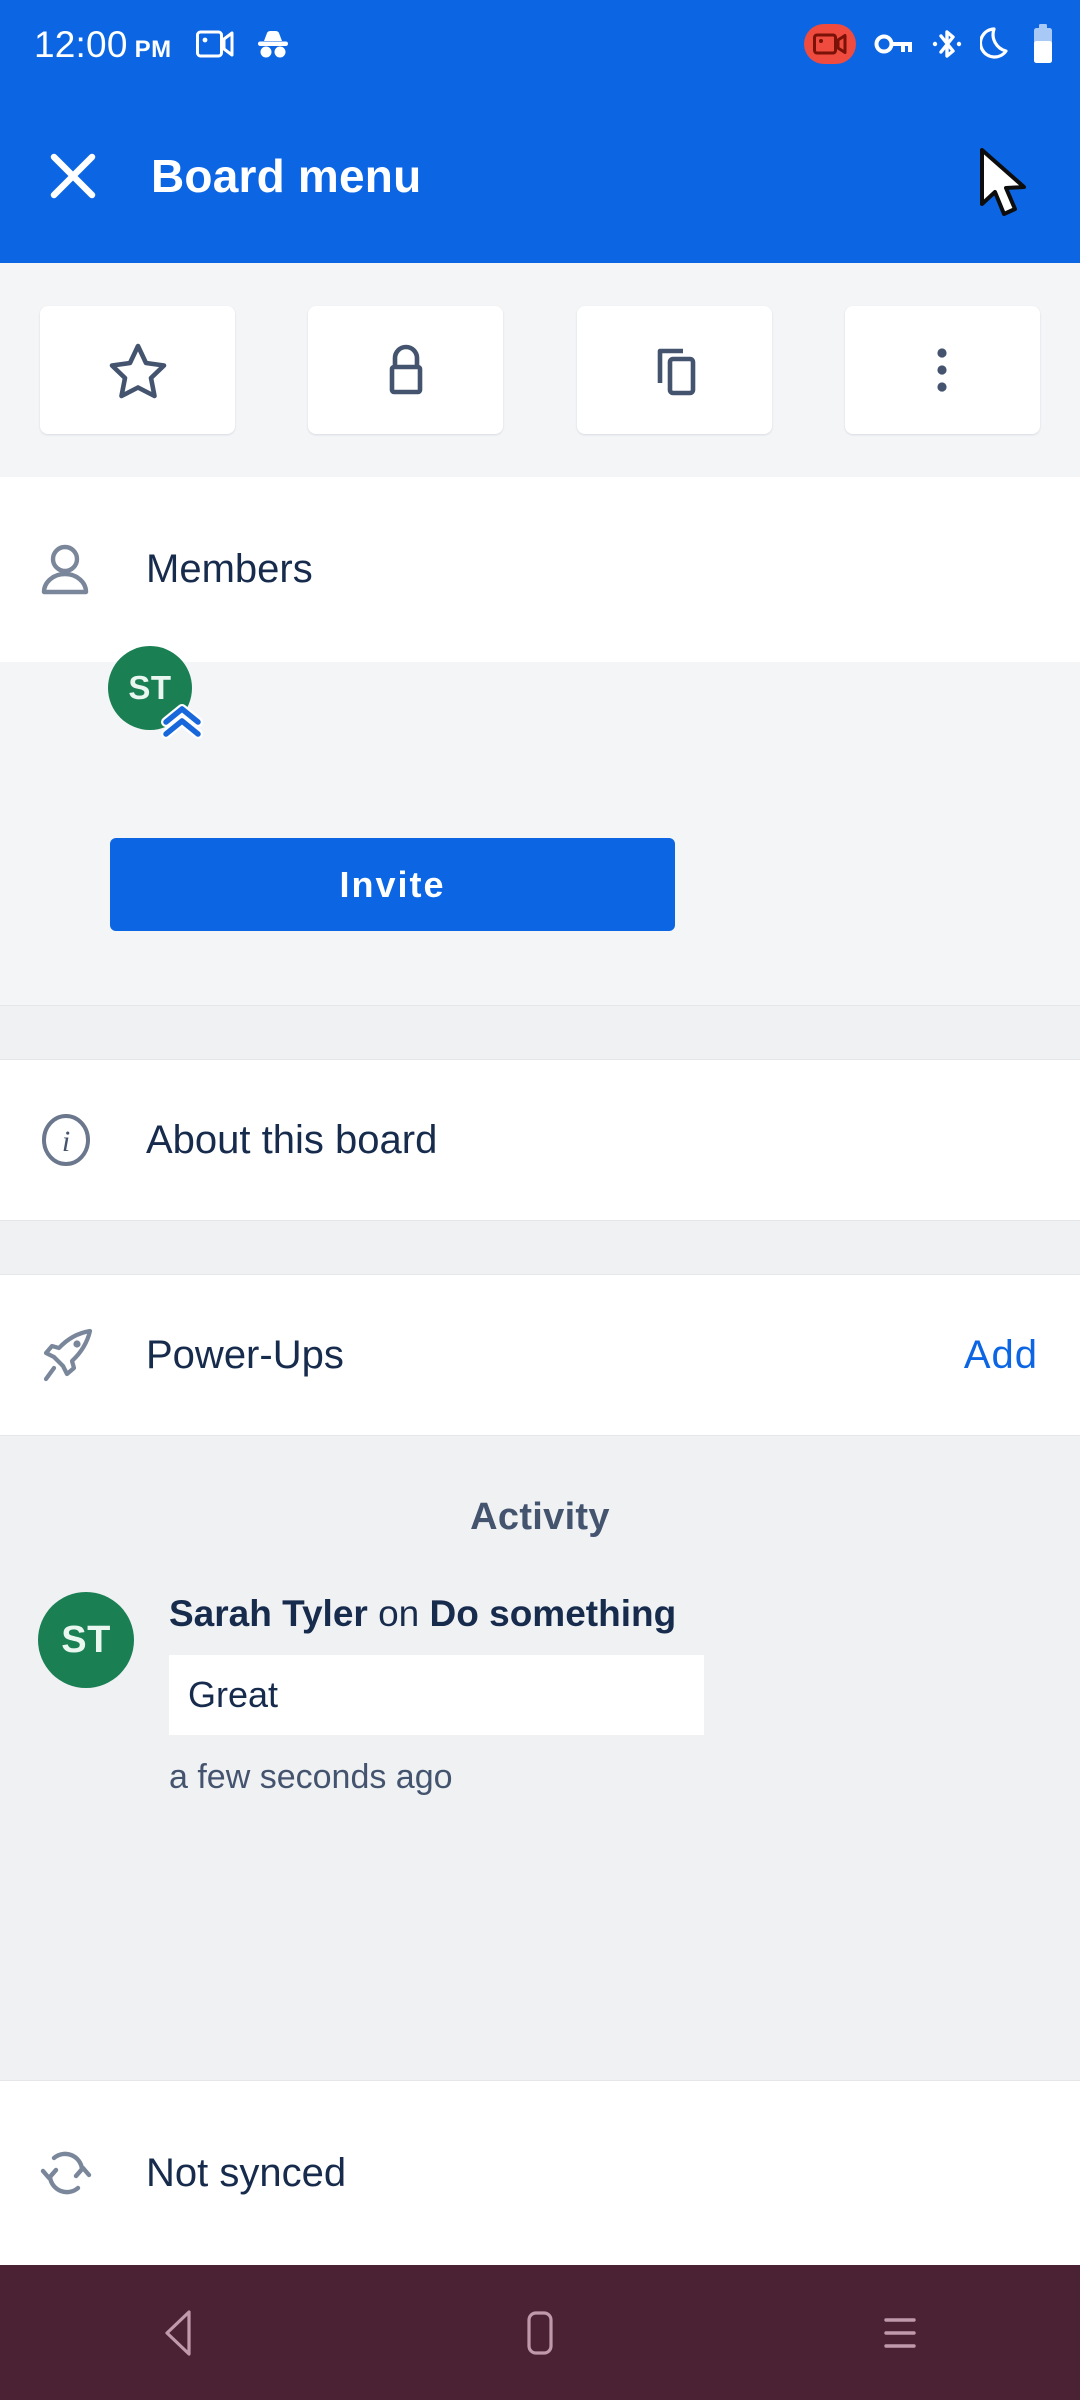 The image size is (1080, 2400). What do you see at coordinates (246, 2172) in the screenshot?
I see `sync-status-label: Not synced` at bounding box center [246, 2172].